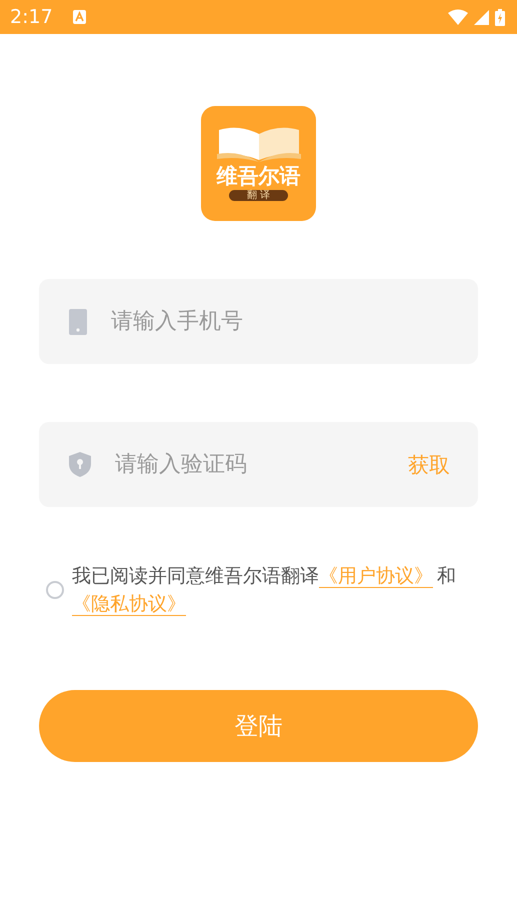  What do you see at coordinates (481, 17) in the screenshot?
I see `signal-icon` at bounding box center [481, 17].